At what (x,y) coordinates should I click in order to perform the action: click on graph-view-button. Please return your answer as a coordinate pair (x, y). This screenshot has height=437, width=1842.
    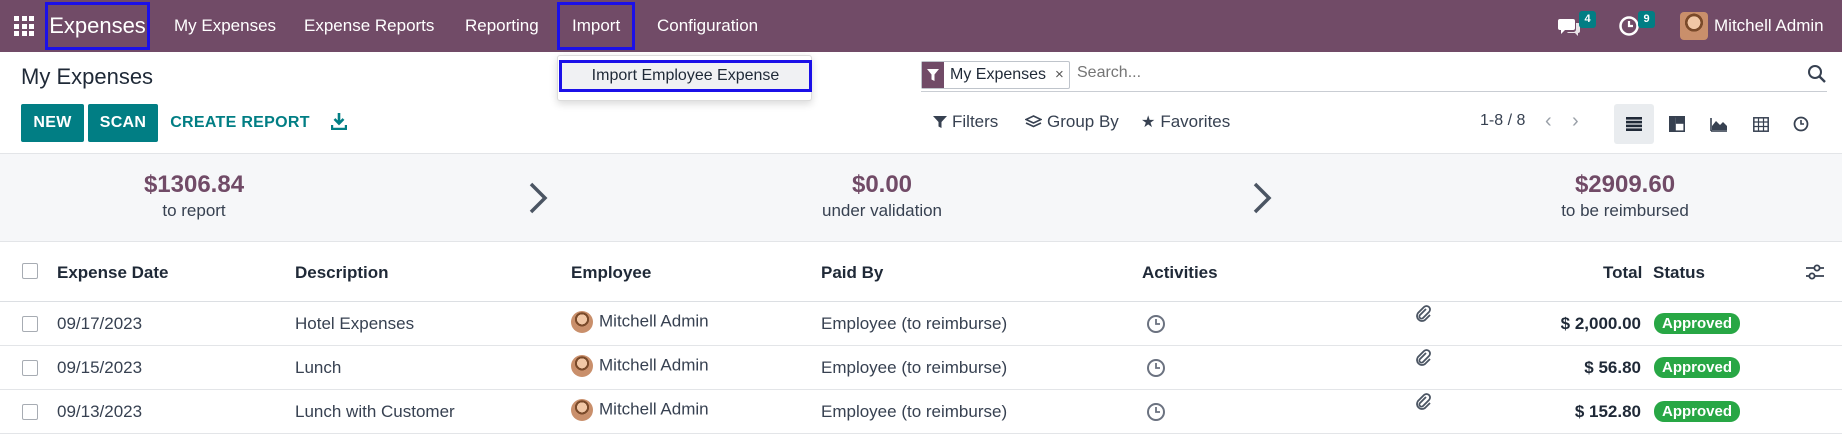
    Looking at the image, I should click on (1719, 124).